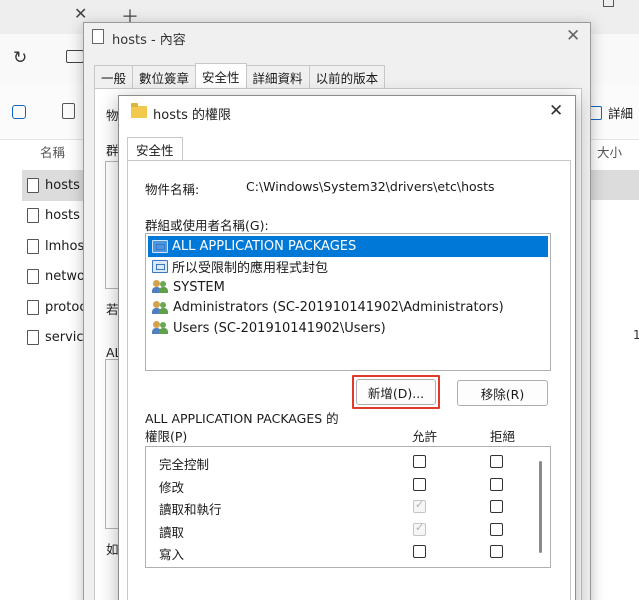 This screenshot has width=639, height=600. Describe the element at coordinates (207, 225) in the screenshot. I see `group-users-label: 群組或使用者名稱(G):` at that location.